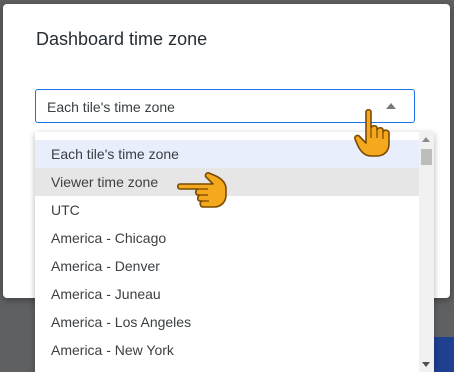 This screenshot has width=454, height=372. Describe the element at coordinates (227, 238) in the screenshot. I see `option-america-chicago: America - Chicago` at that location.